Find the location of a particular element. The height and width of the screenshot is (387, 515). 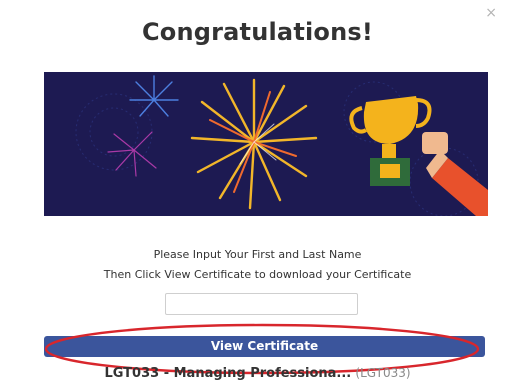

instruction-line-1: Please Input Your First and Last Name is located at coordinates (257, 254).